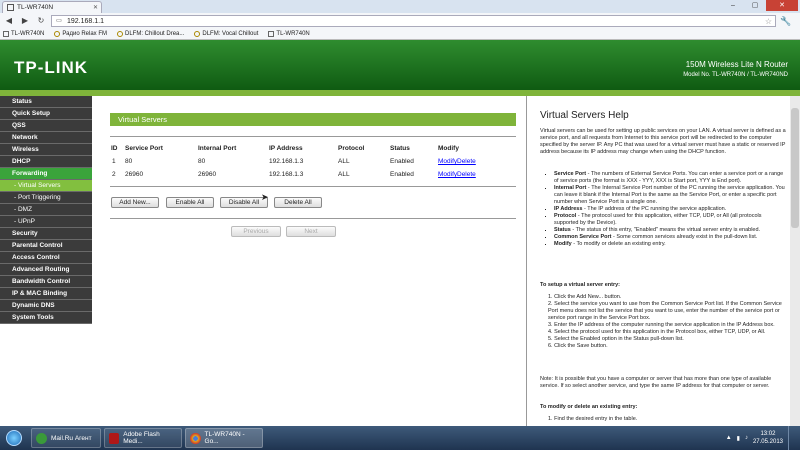 The image size is (800, 450). Describe the element at coordinates (41, 438) in the screenshot. I see `mail-agent-icon` at that location.